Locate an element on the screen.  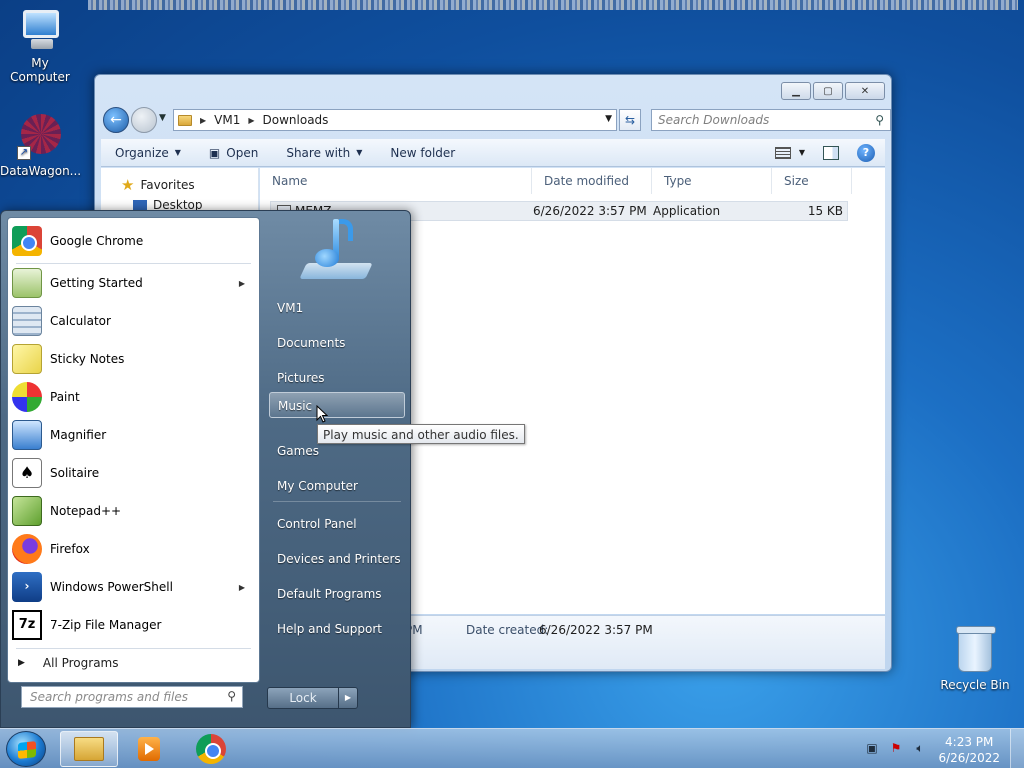
new-folder-button: New folder is located at coordinates (422, 152).